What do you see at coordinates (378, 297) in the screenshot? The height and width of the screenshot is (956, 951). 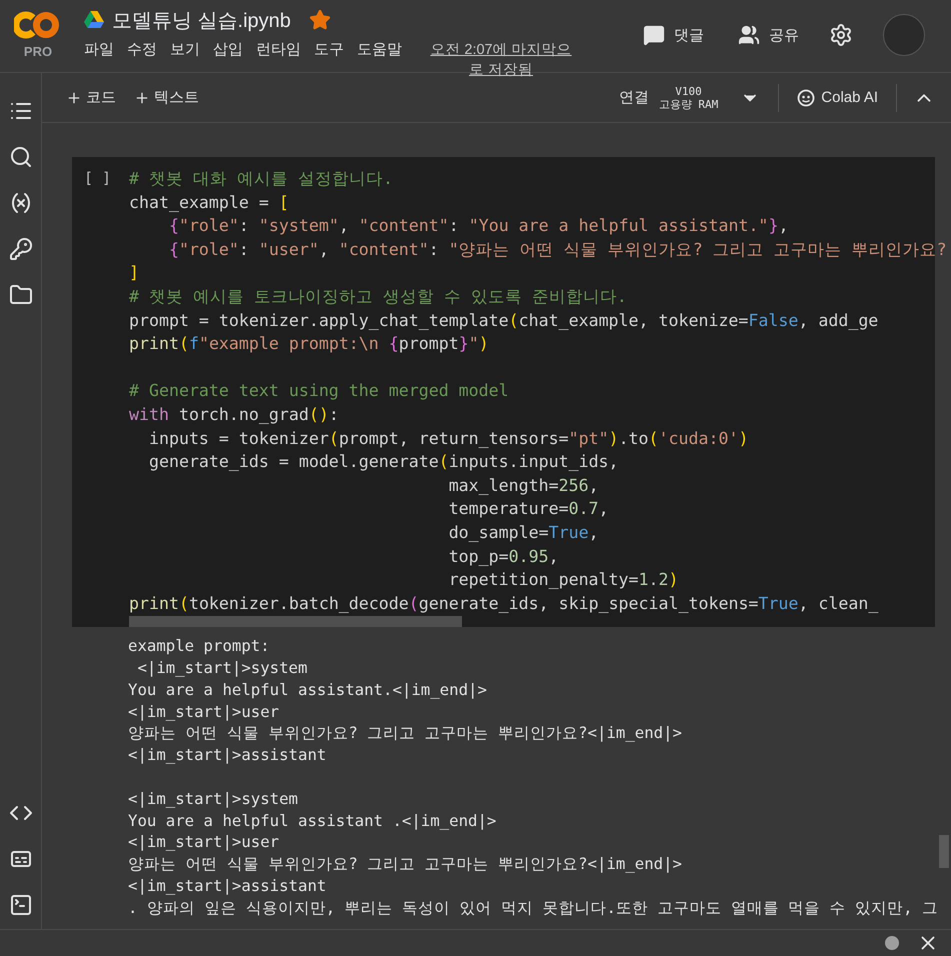 I see `code-line: # 챗봇 예시를 토크나이징하고 생성할 수 있도록 준비합니다.` at bounding box center [378, 297].